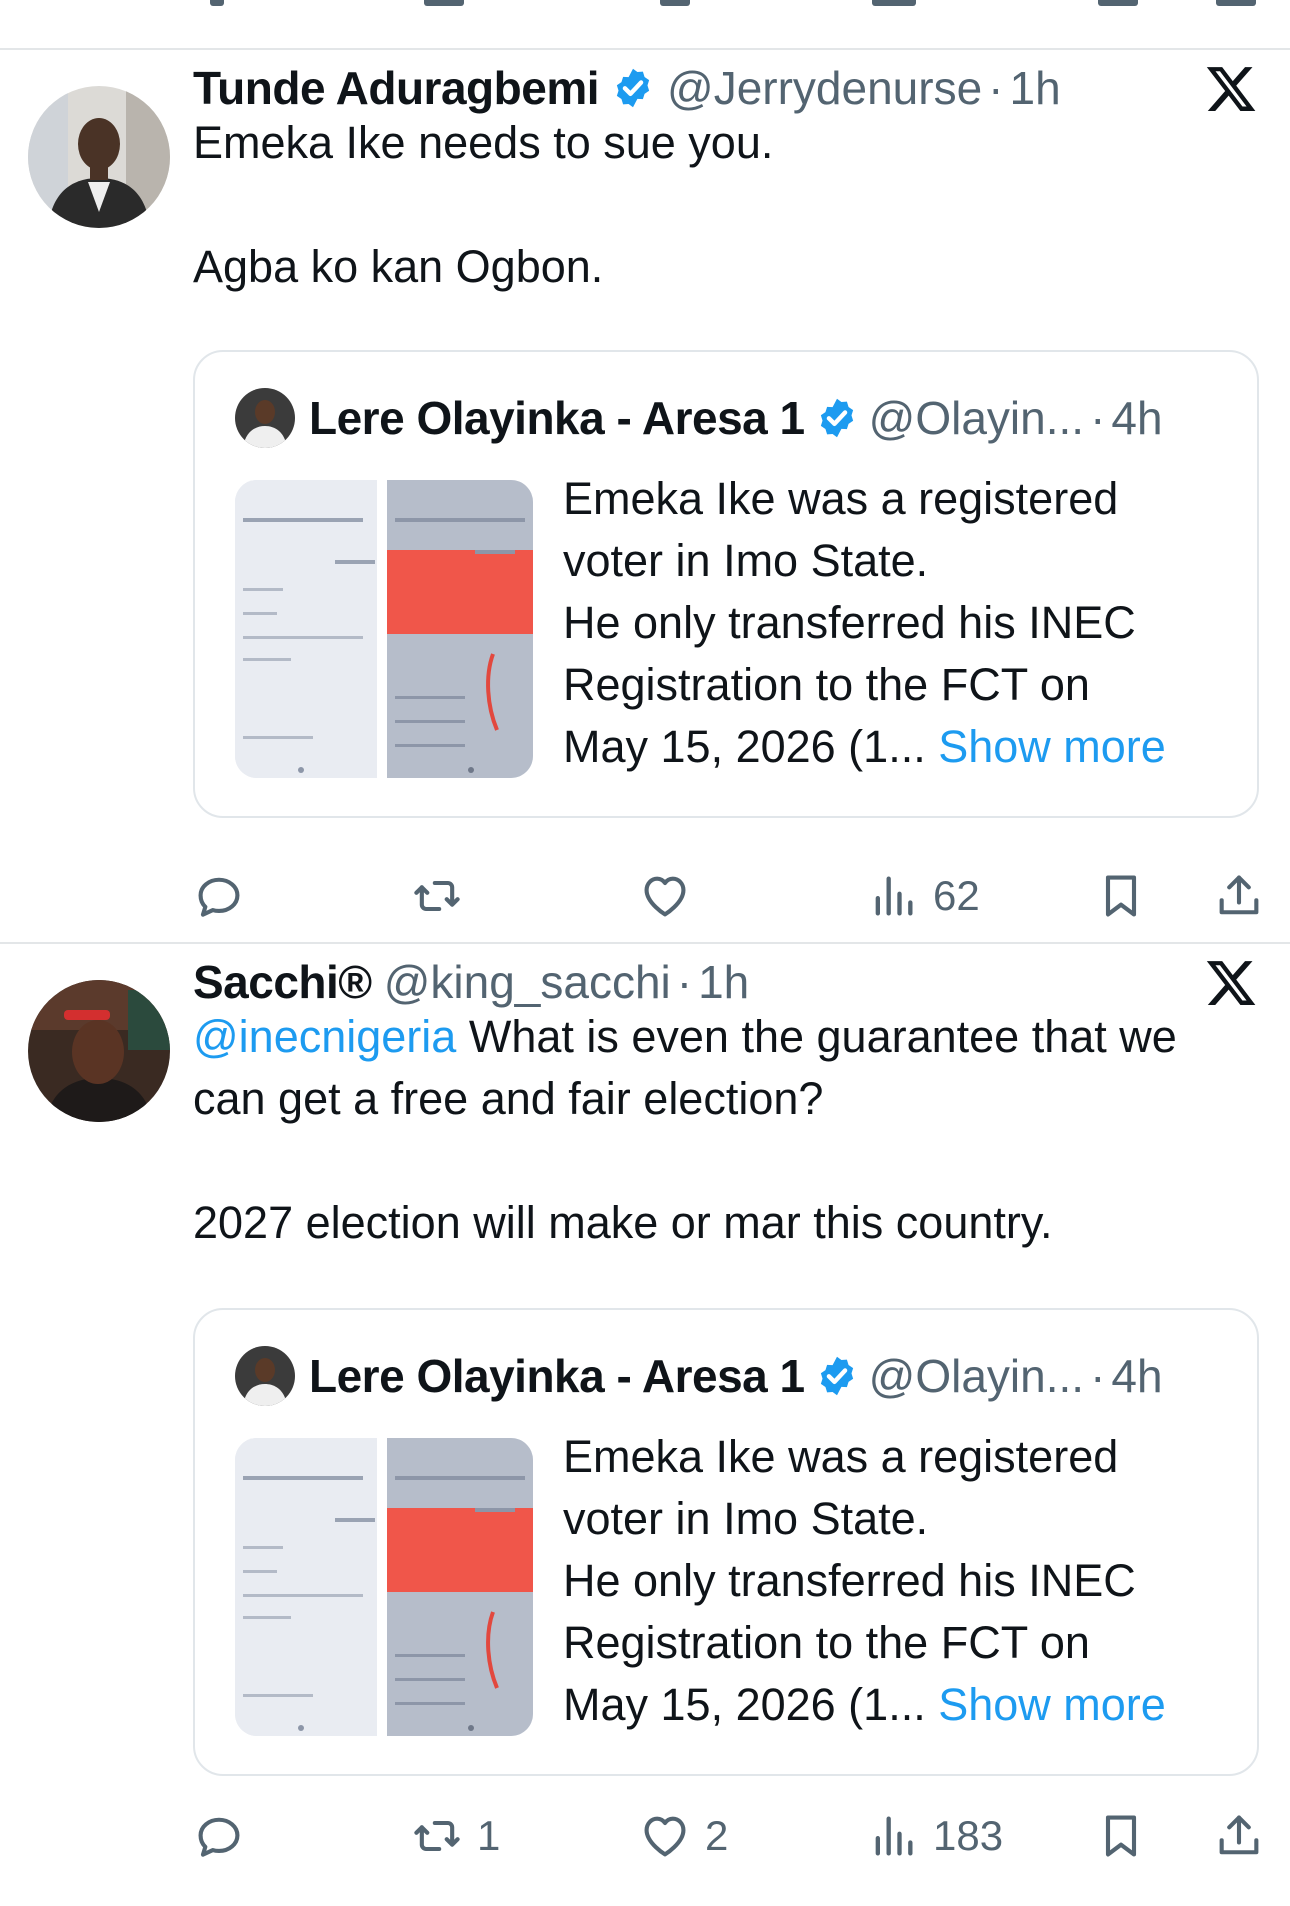 This screenshot has height=1906, width=1290. I want to click on repost-button, so click(444, 896).